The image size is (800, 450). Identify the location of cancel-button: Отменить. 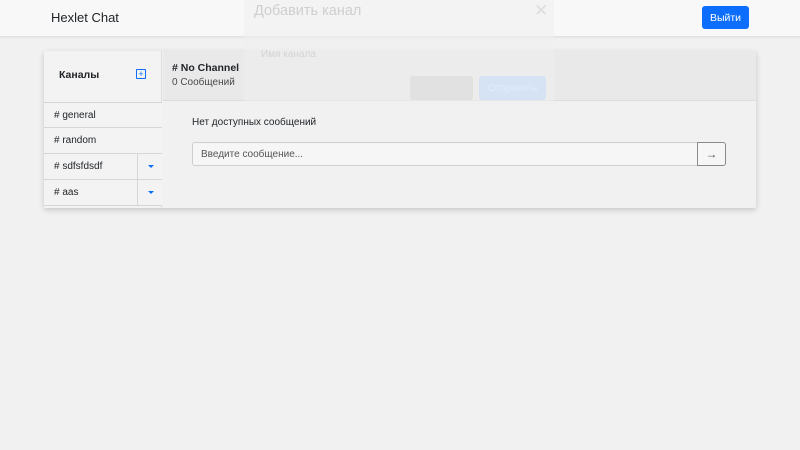
(441, 88).